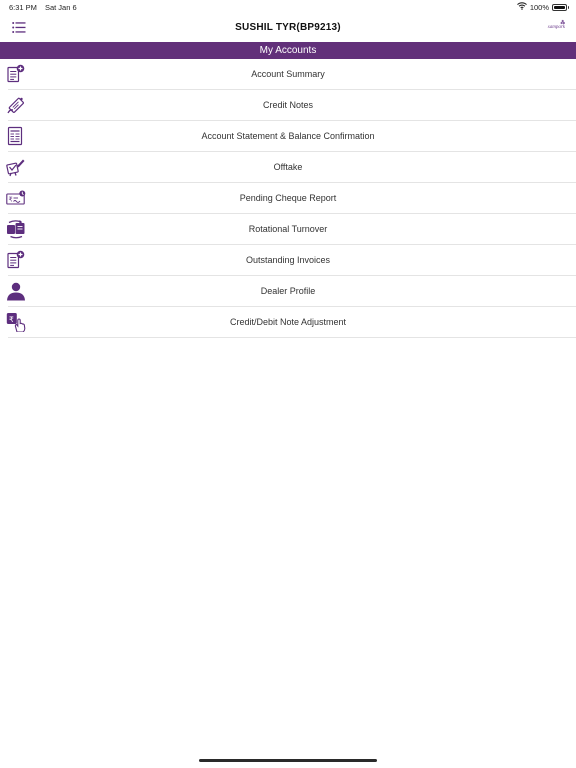 This screenshot has width=576, height=768. I want to click on menu-item-label: Offtake, so click(288, 167).